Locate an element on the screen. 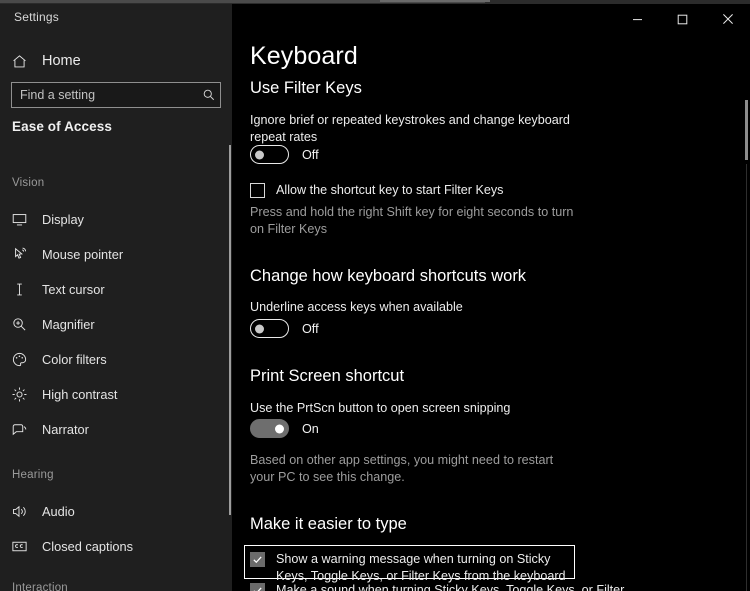 This screenshot has width=750, height=591. sidebar-item-audio-label: Audio is located at coordinates (58, 511).